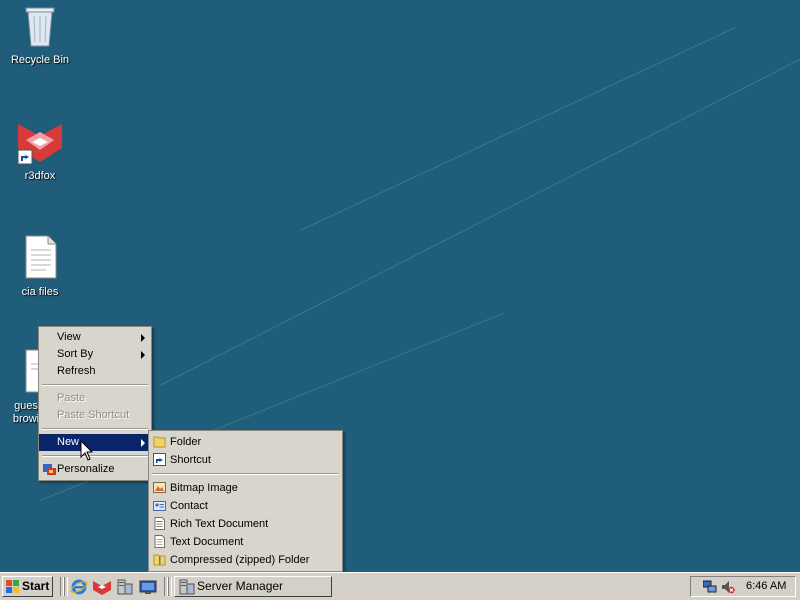 Image resolution: width=800 pixels, height=600 pixels. What do you see at coordinates (189, 506) in the screenshot?
I see `submenu-item-contact-label: Contact` at bounding box center [189, 506].